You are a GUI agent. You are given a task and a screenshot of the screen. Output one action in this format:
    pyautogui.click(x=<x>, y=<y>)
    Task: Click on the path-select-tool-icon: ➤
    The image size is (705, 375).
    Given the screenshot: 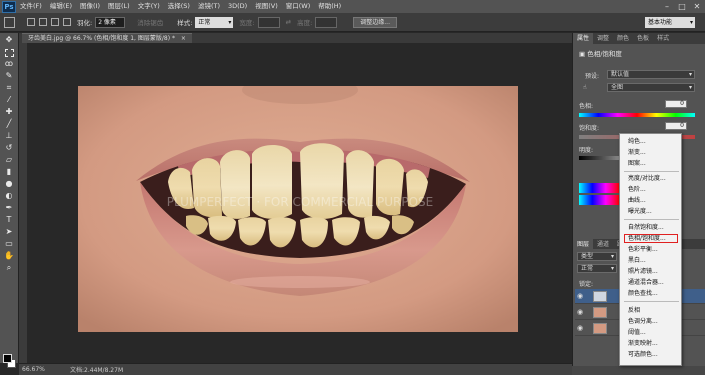 What is the action you would take?
    pyautogui.click(x=9, y=232)
    